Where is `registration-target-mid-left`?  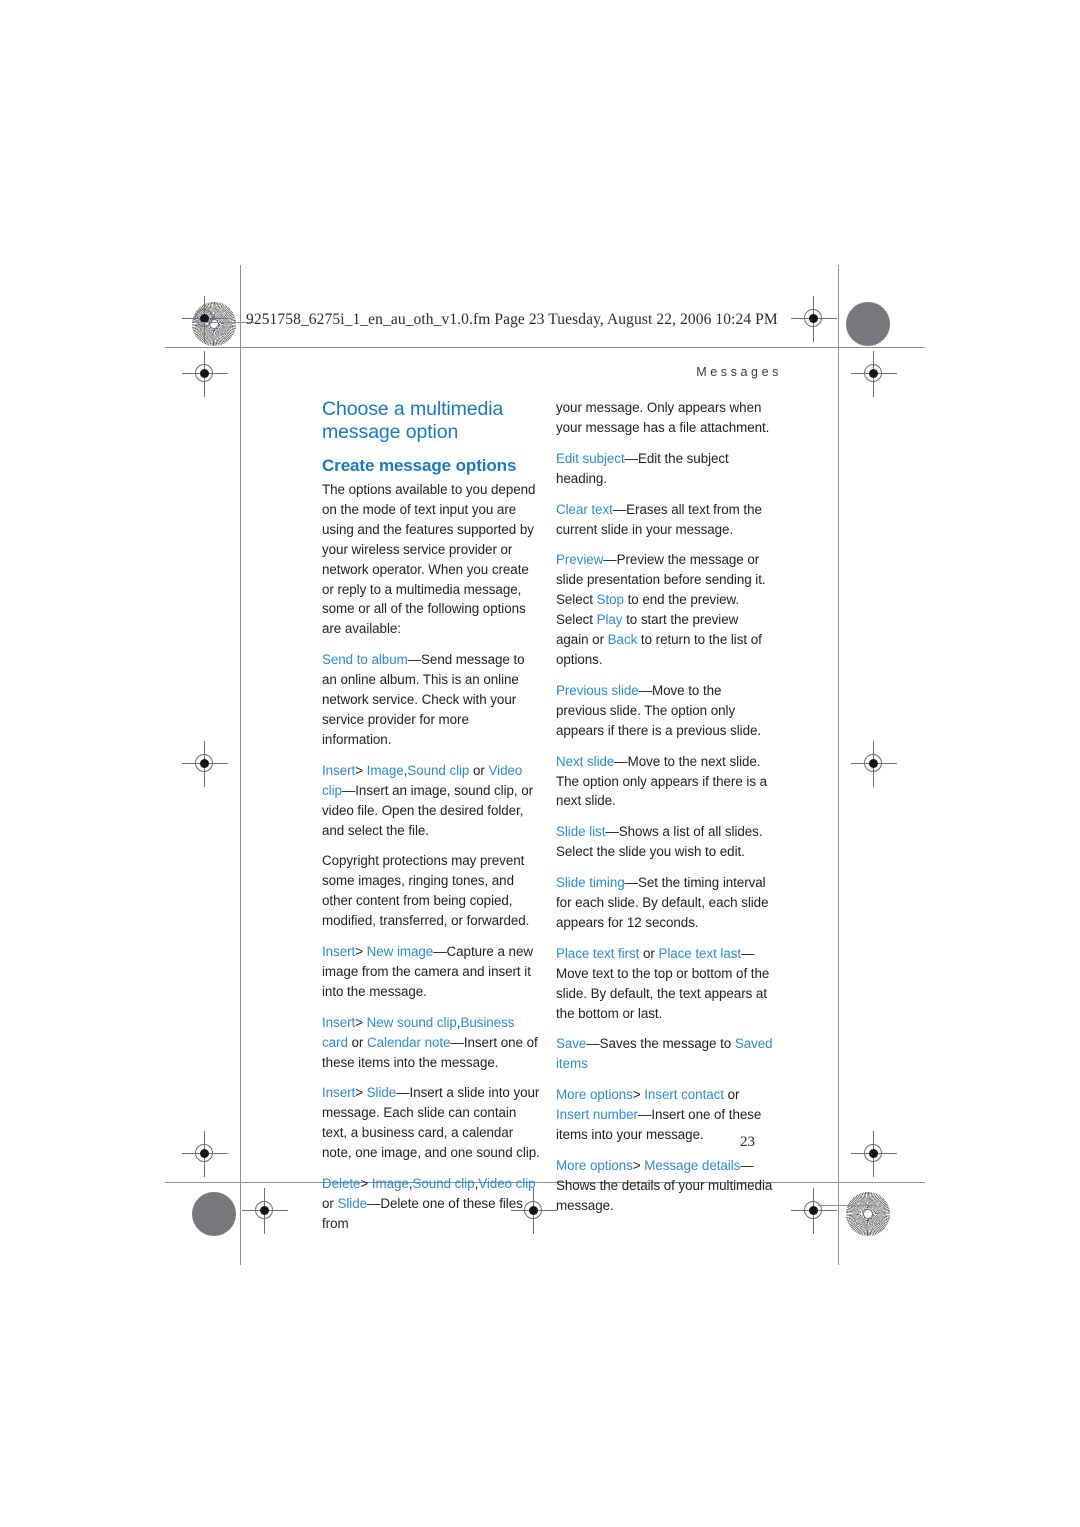 registration-target-mid-left is located at coordinates (205, 764).